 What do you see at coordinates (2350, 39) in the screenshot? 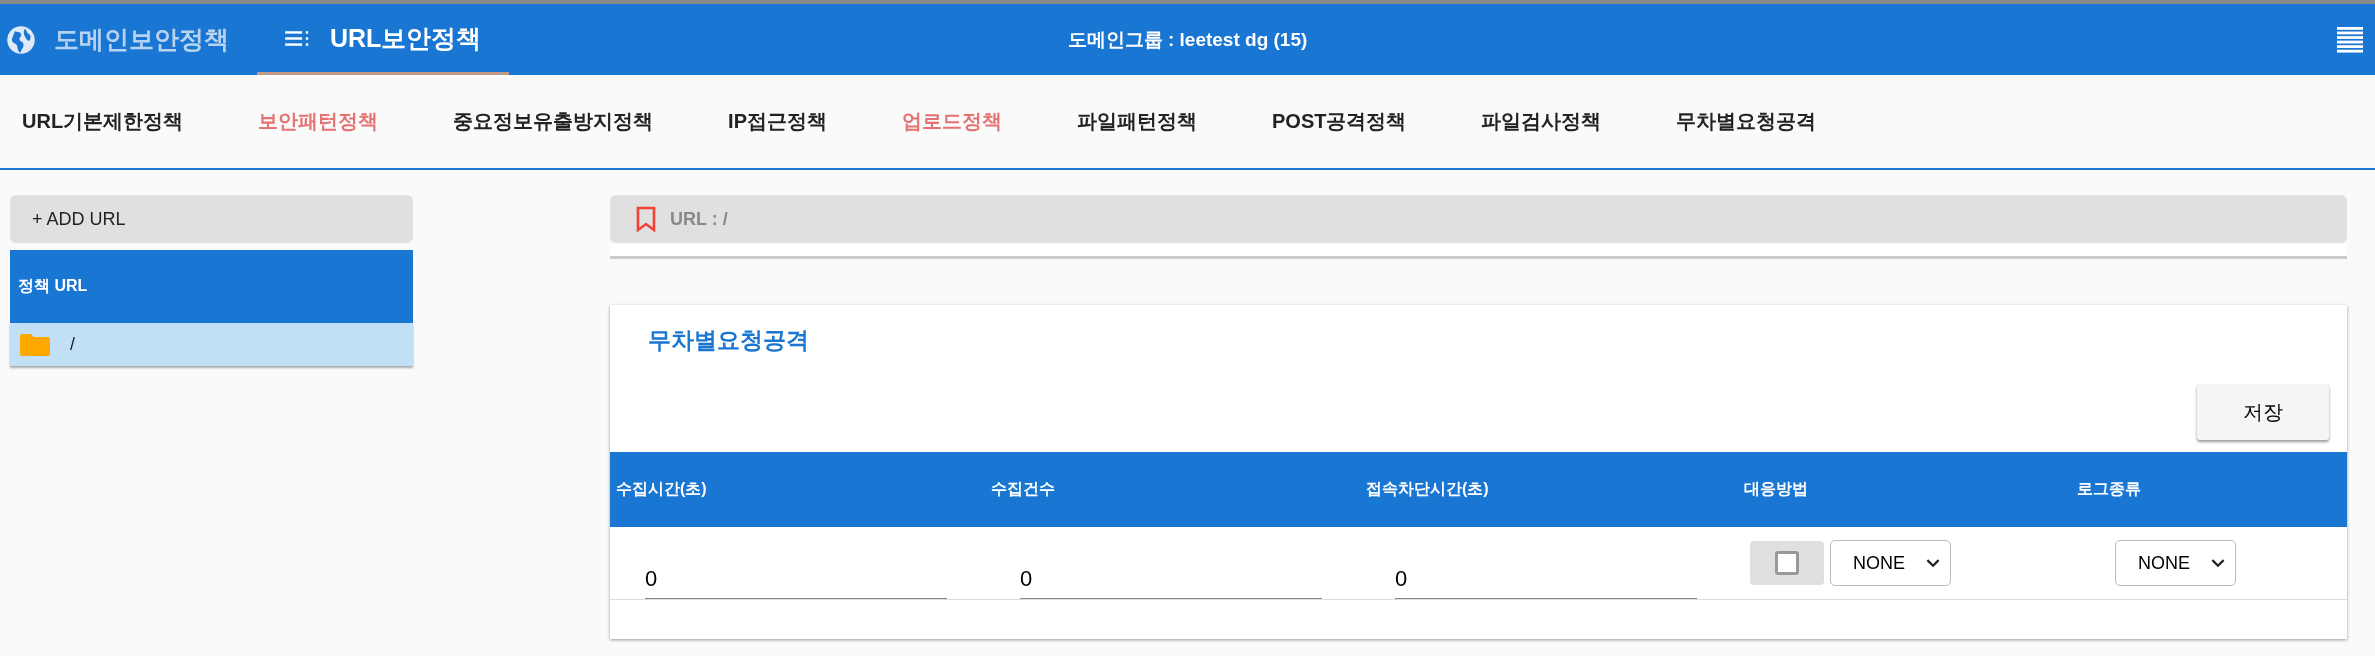
I see `menu-icon` at bounding box center [2350, 39].